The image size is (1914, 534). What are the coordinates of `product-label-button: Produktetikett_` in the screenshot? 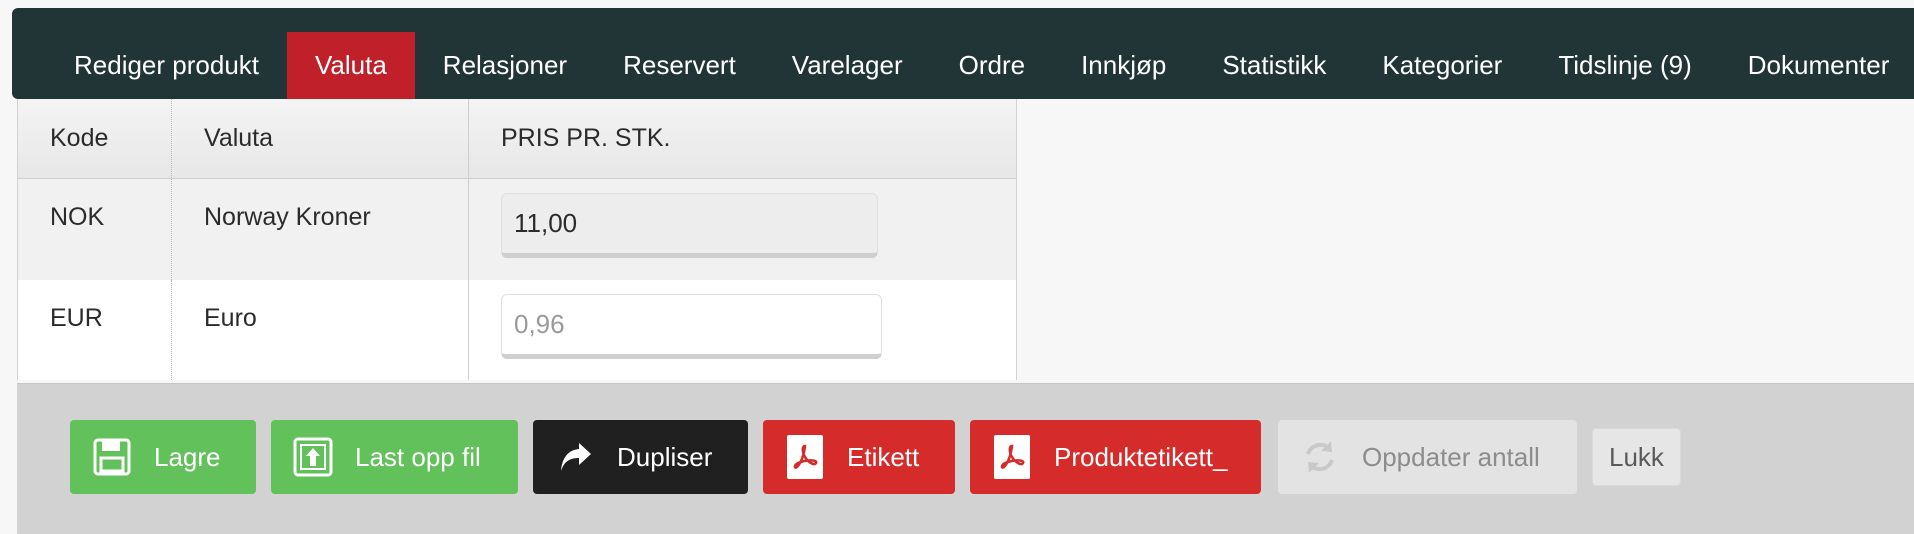 It's located at (1115, 457).